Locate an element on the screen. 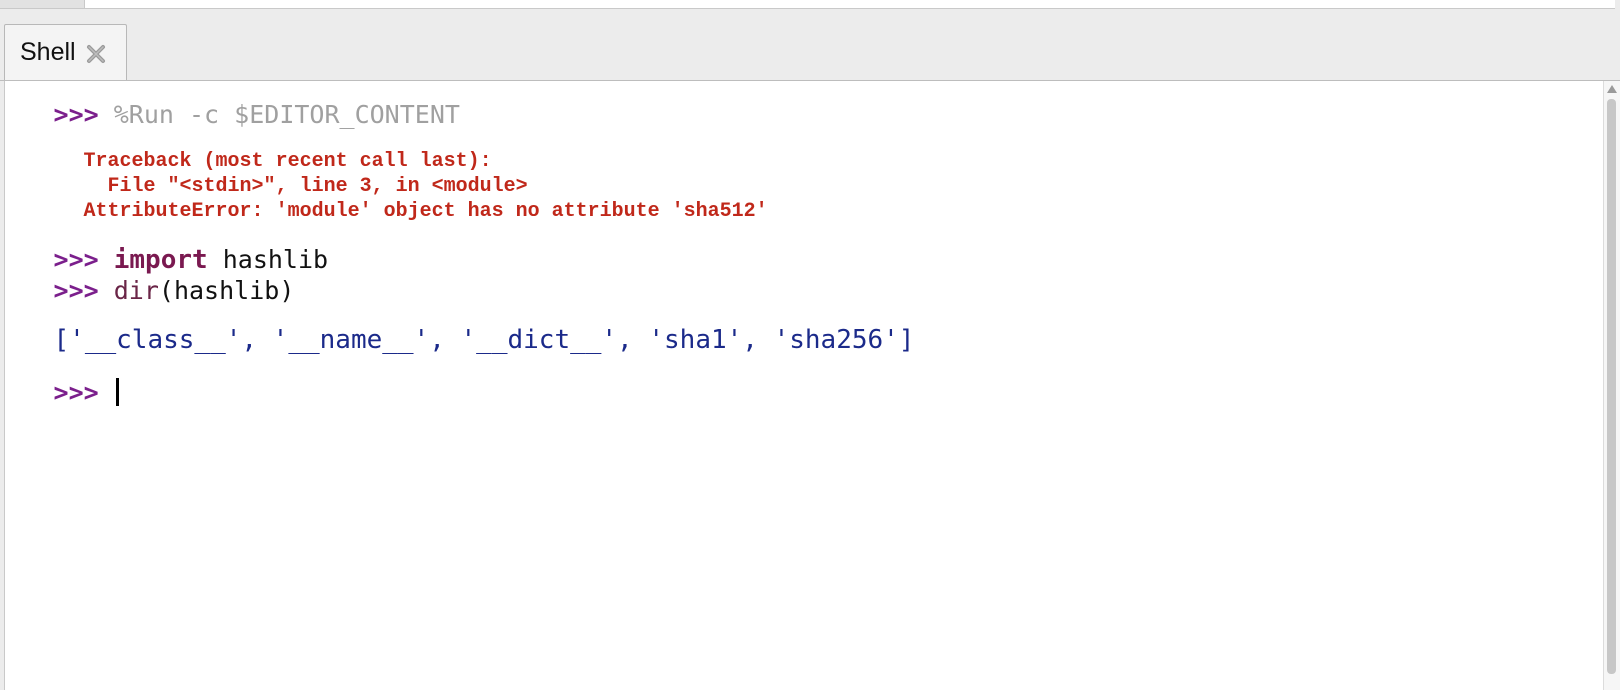 The height and width of the screenshot is (690, 1620). dir-function: dir is located at coordinates (136, 290).